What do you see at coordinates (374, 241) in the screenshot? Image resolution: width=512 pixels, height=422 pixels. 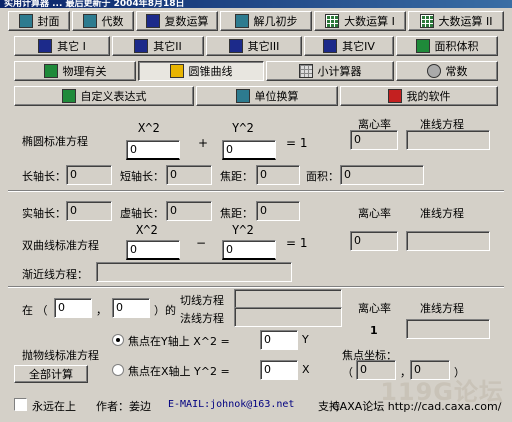 I see `hyperbola-ecc-output: 0` at bounding box center [374, 241].